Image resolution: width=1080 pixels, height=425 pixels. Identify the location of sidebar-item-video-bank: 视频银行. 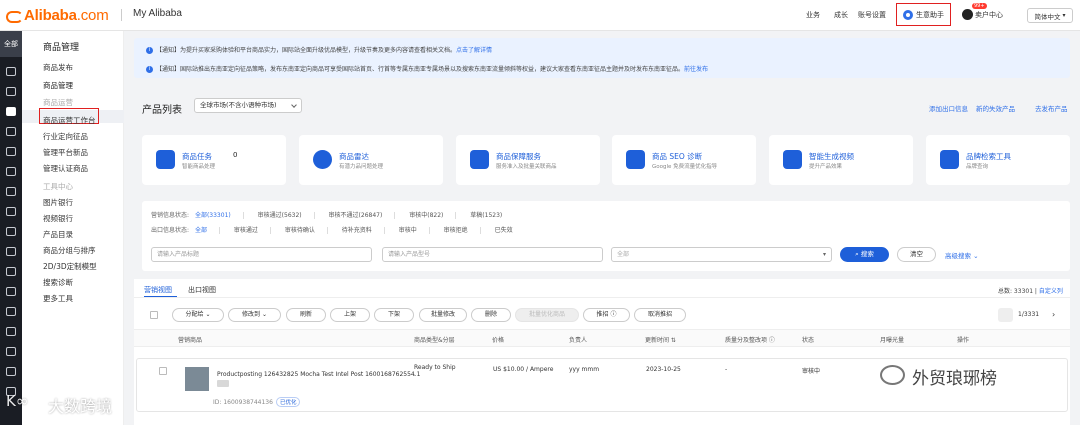
(58, 218).